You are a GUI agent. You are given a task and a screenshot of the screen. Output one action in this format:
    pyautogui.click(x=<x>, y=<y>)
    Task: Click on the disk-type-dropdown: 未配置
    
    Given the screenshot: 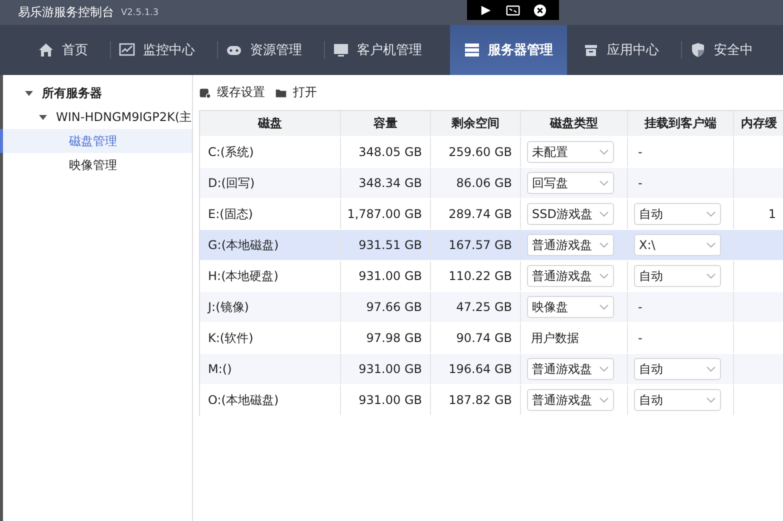 What is the action you would take?
    pyautogui.click(x=570, y=152)
    